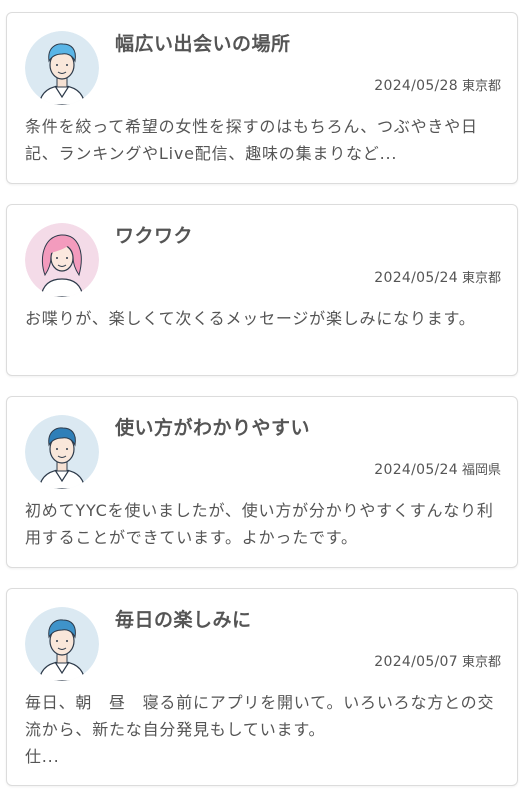 This screenshot has width=528, height=796. I want to click on review-title: 毎日の楽しみに, so click(183, 620).